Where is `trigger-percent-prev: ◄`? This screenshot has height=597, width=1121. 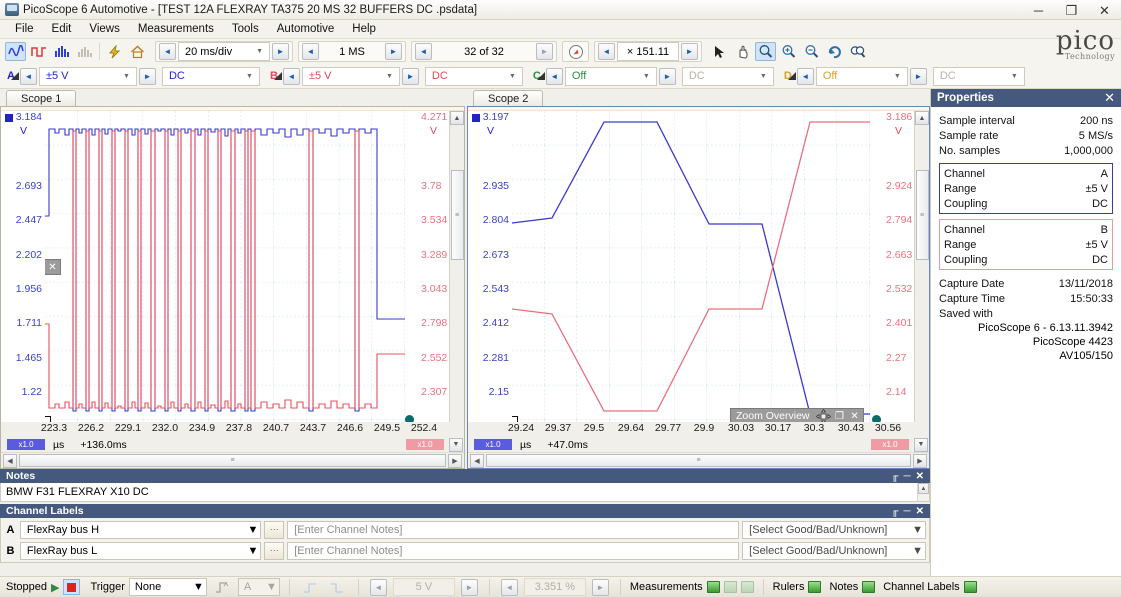 trigger-percent-prev: ◄ is located at coordinates (509, 587).